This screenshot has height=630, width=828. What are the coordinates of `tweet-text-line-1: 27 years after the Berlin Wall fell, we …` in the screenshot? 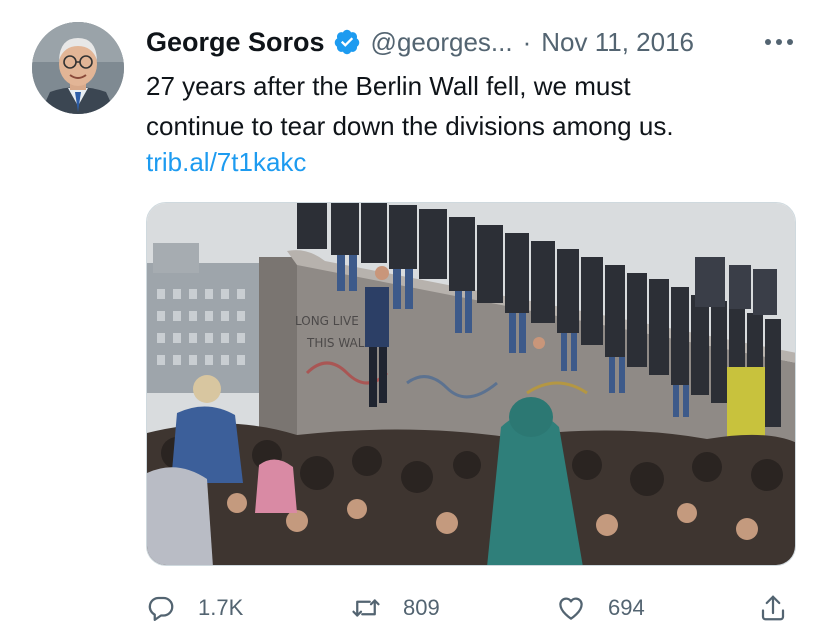 It's located at (388, 86).